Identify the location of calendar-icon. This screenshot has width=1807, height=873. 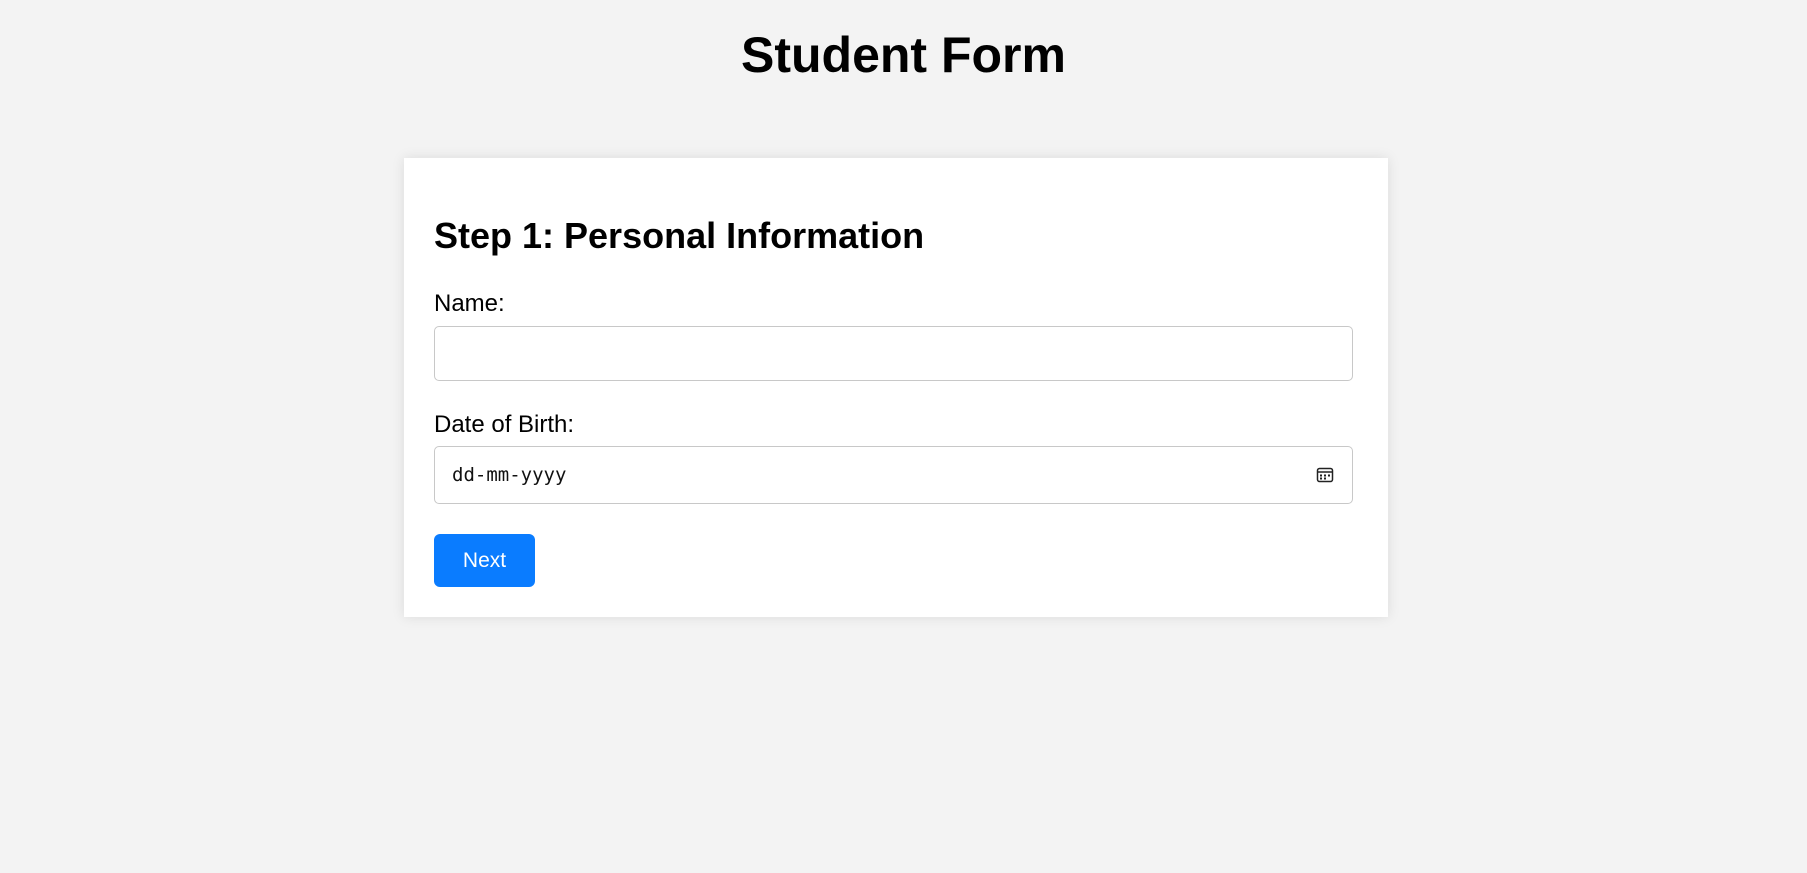
(1325, 475).